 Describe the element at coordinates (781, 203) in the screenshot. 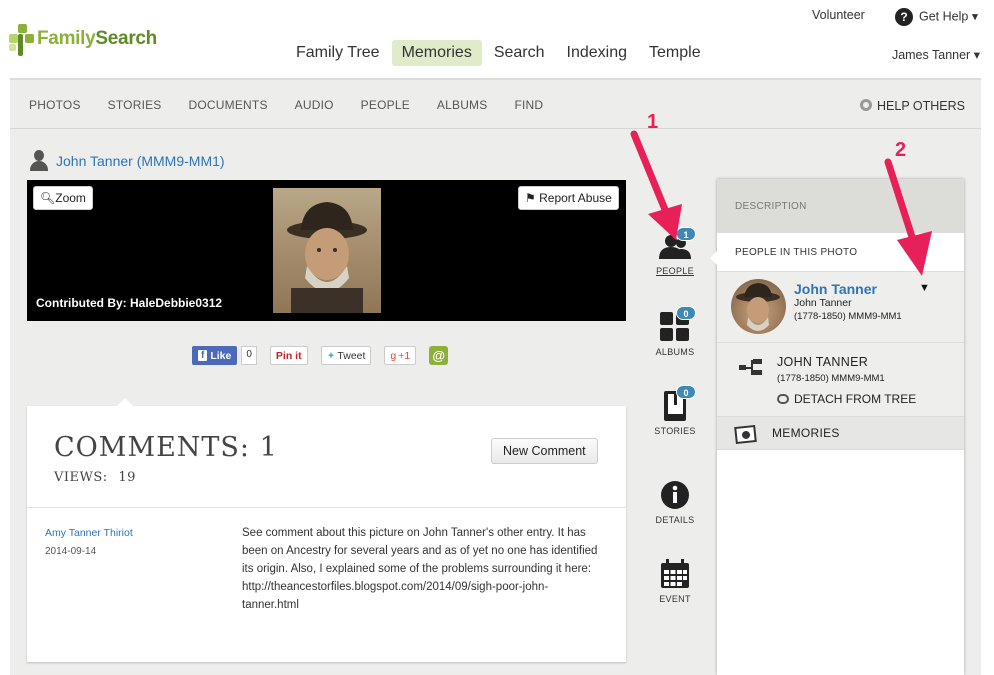

I see `annotation-arrows` at that location.